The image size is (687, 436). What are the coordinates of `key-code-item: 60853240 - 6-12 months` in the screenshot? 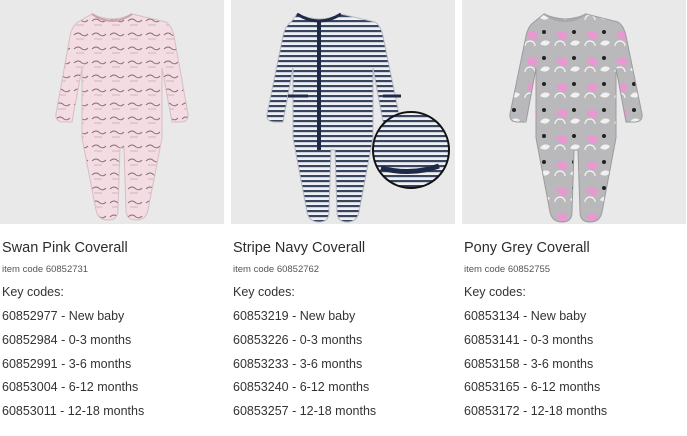 It's located at (301, 387).